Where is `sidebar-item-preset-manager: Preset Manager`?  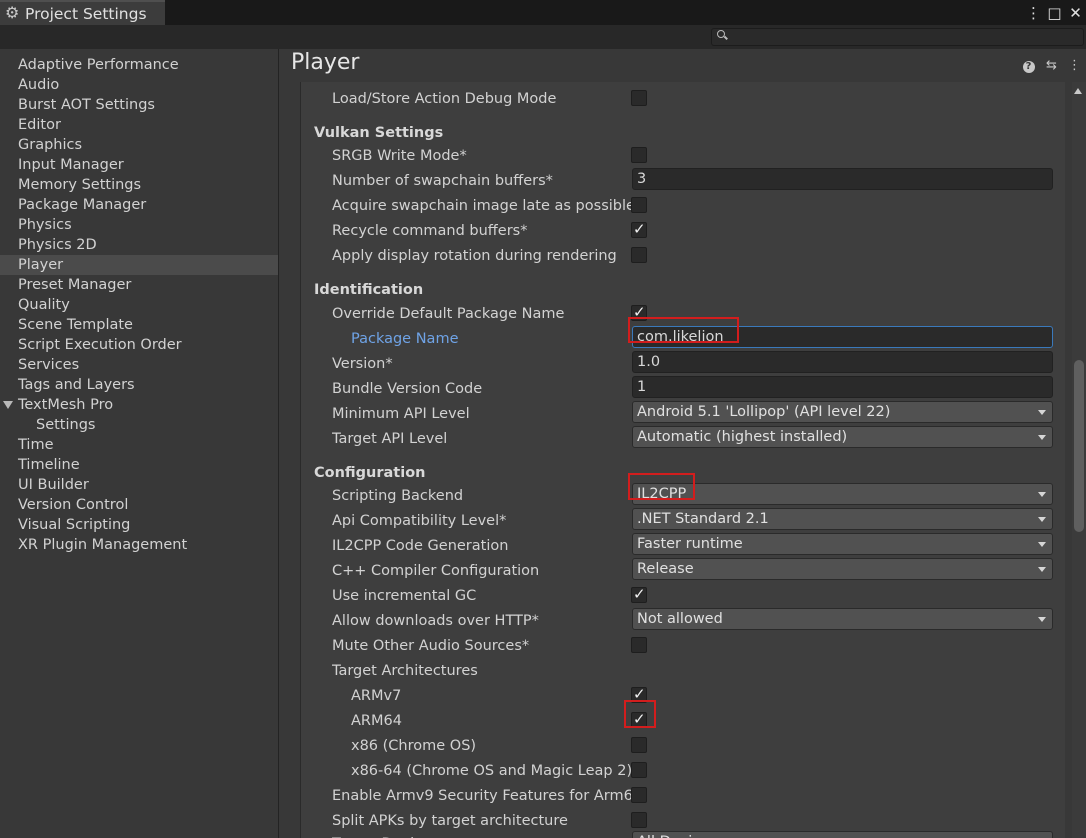
sidebar-item-preset-manager: Preset Manager is located at coordinates (139, 285).